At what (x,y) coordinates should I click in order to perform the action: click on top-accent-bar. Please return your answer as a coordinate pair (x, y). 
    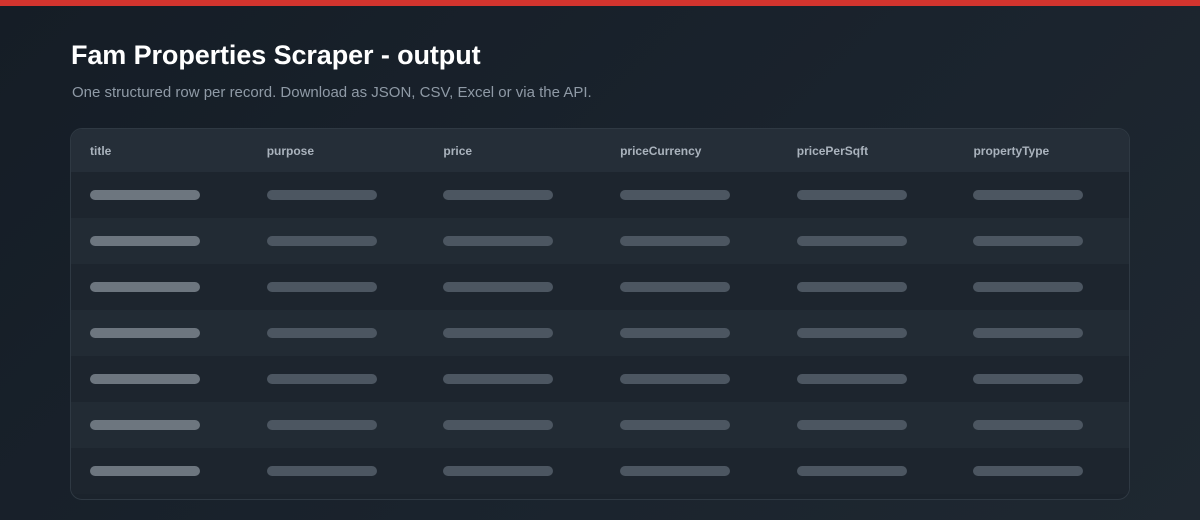
    Looking at the image, I should click on (600, 3).